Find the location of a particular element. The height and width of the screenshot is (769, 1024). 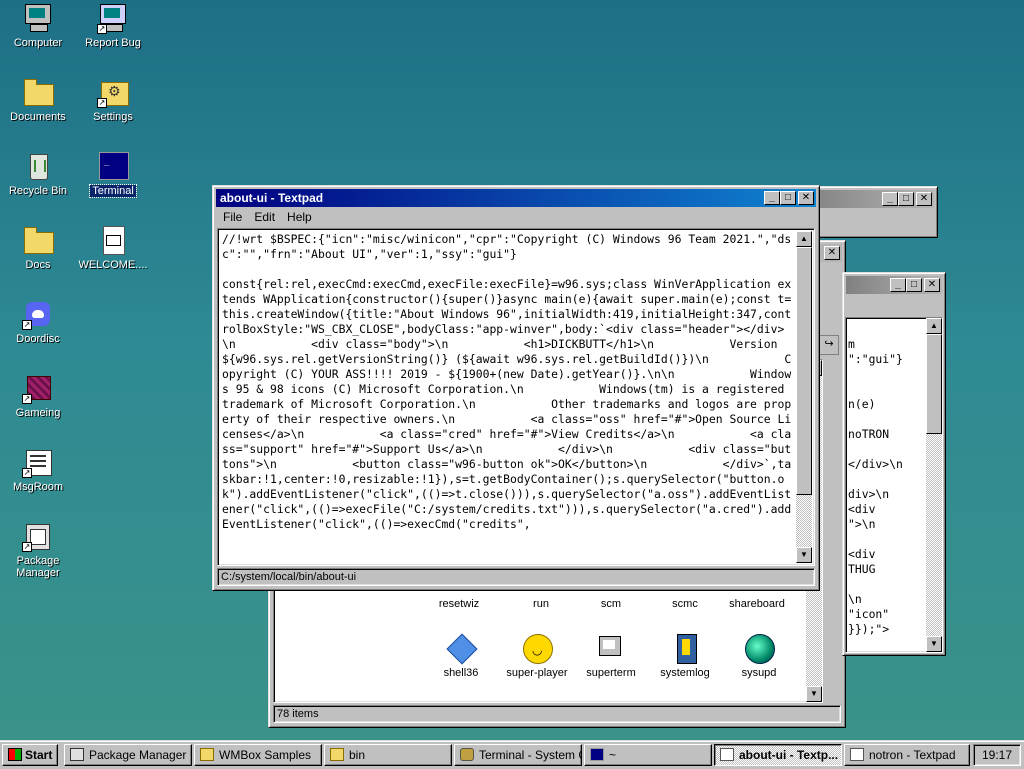

file-label: scmc is located at coordinates (685, 604).